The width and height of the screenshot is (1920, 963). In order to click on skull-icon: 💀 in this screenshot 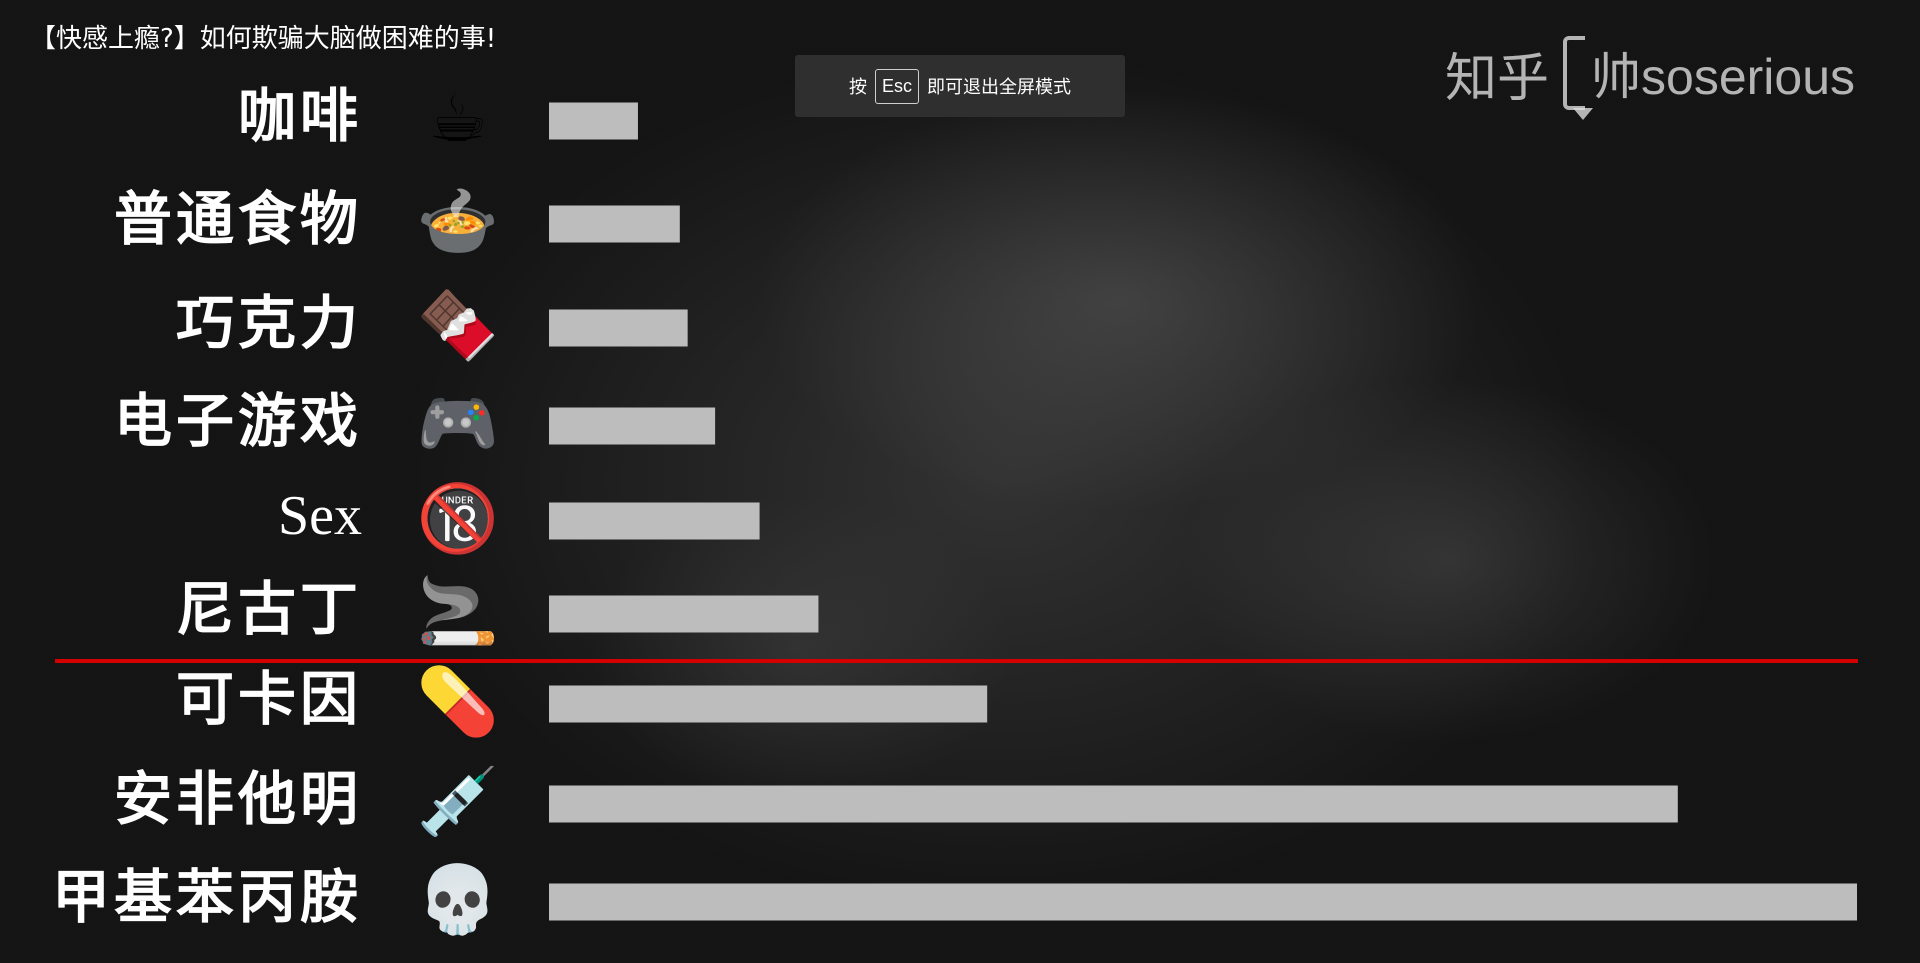, I will do `click(458, 899)`.